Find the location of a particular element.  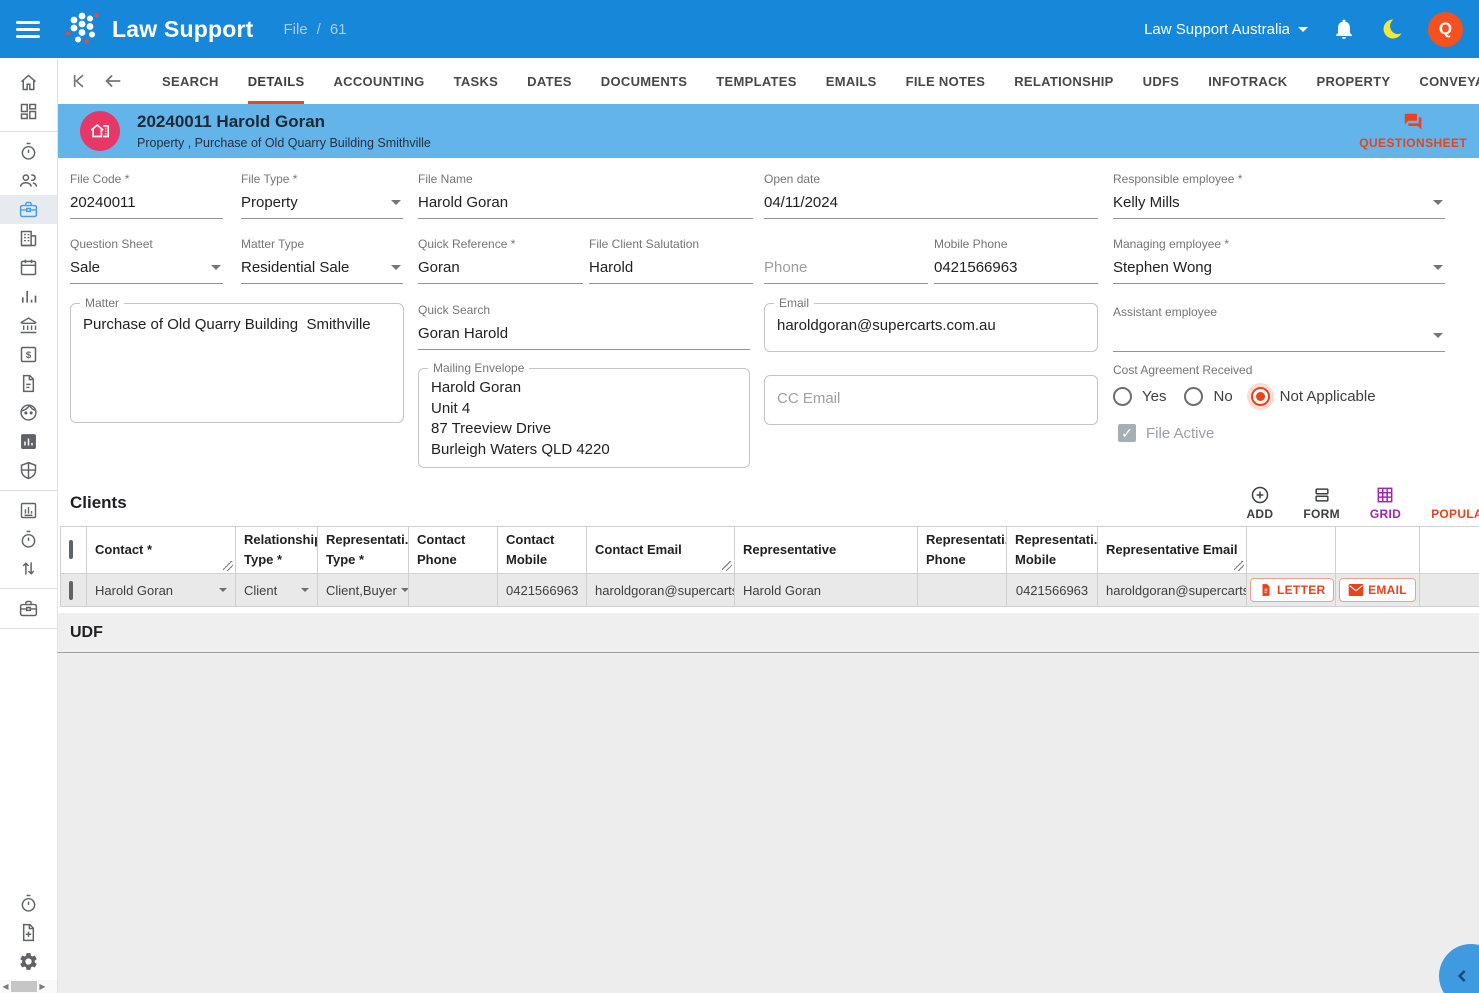

horizontal-scrollbar: ◀ ▶ is located at coordinates (28, 986).